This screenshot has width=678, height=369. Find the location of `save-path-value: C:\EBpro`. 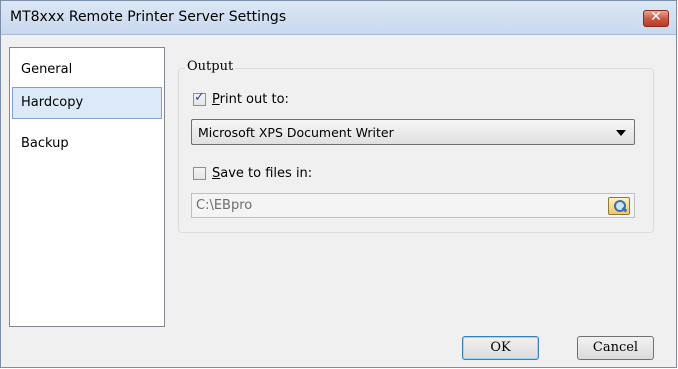

save-path-value: C:\EBpro is located at coordinates (224, 205).